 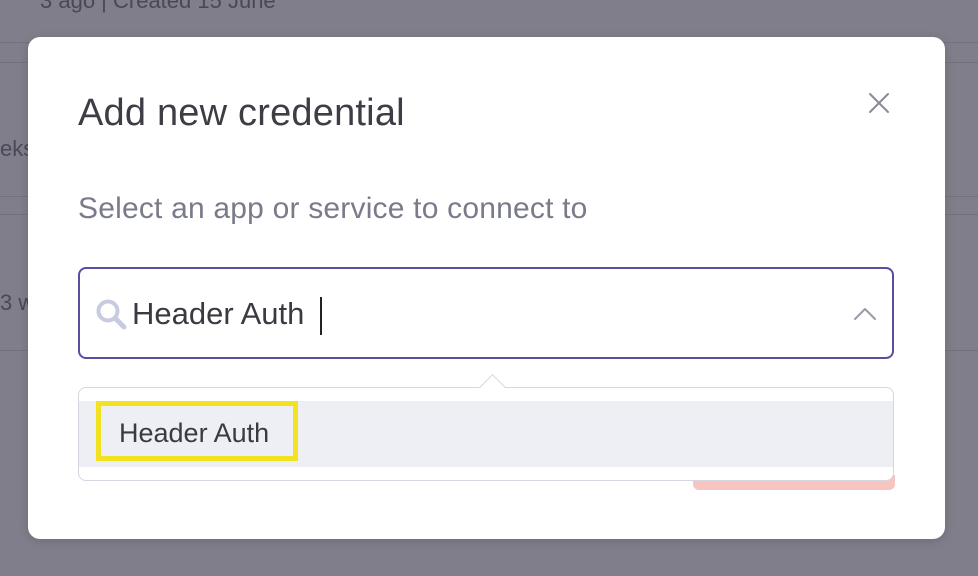 I want to click on dropdown-pointer, so click(x=492, y=387).